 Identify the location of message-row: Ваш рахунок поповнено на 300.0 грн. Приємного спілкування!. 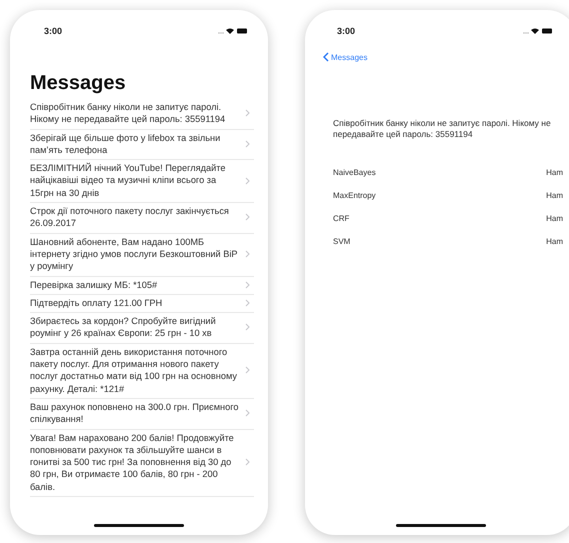
(142, 414).